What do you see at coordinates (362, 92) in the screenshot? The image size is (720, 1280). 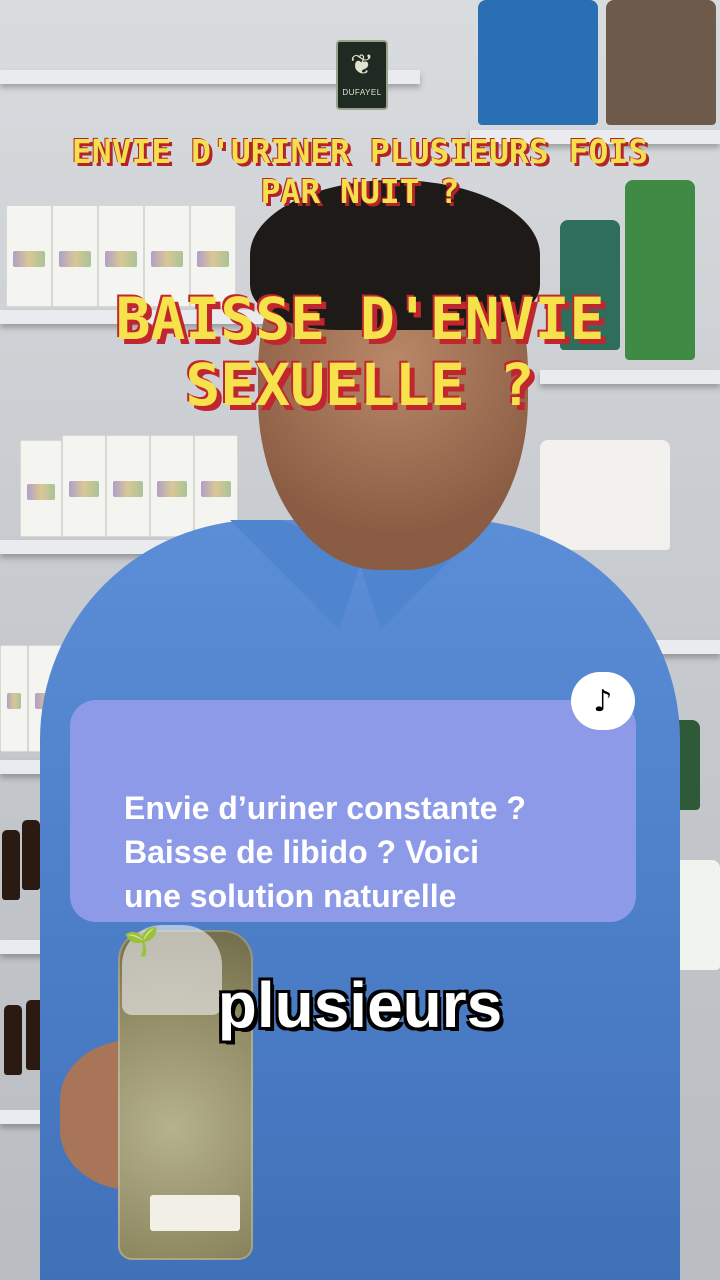 I see `brand-logo-text: DUFAYEL` at bounding box center [362, 92].